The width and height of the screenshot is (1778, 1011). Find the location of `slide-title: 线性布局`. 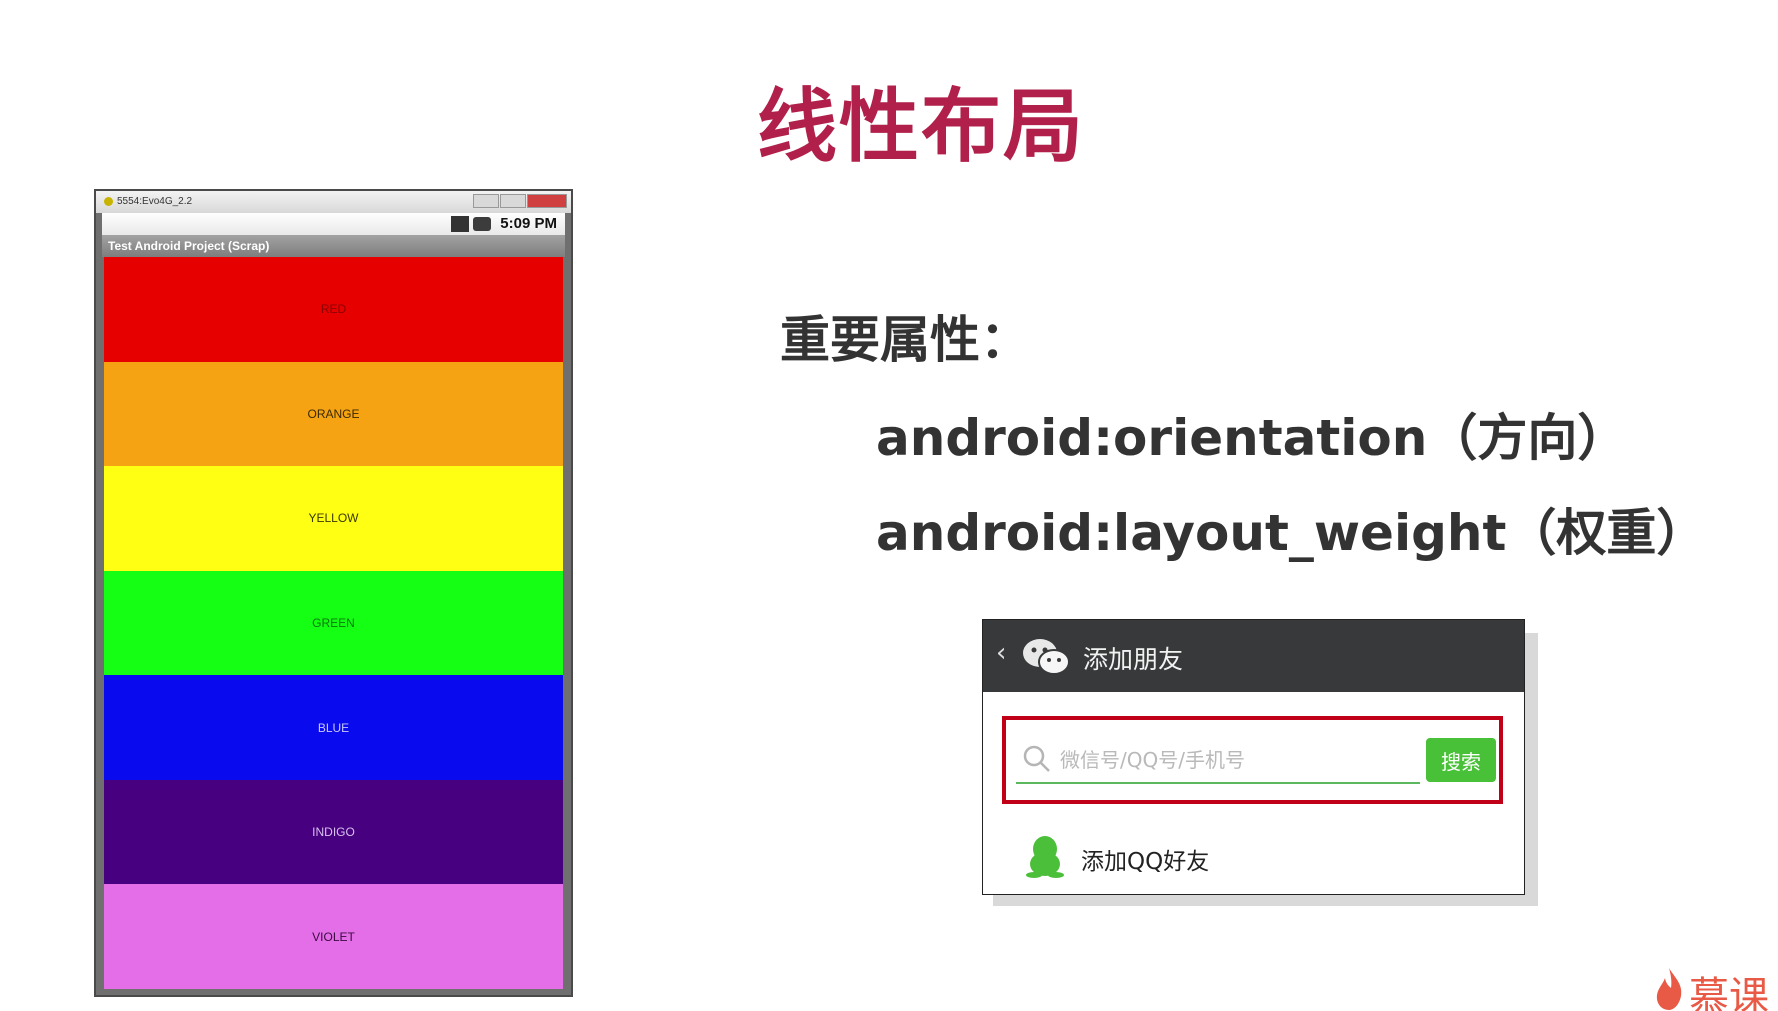

slide-title: 线性布局 is located at coordinates (921, 126).